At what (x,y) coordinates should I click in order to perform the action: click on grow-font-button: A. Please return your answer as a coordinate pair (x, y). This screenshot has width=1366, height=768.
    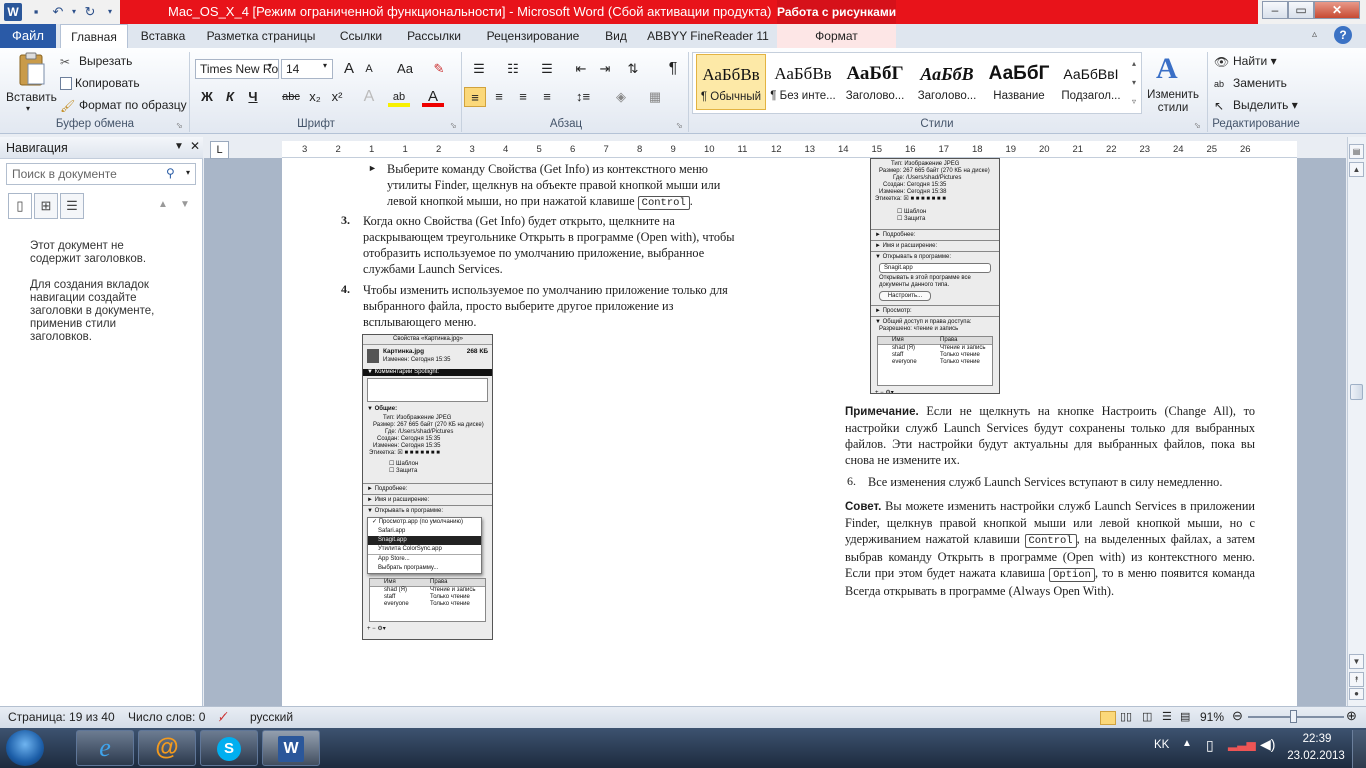
    Looking at the image, I should click on (349, 69).